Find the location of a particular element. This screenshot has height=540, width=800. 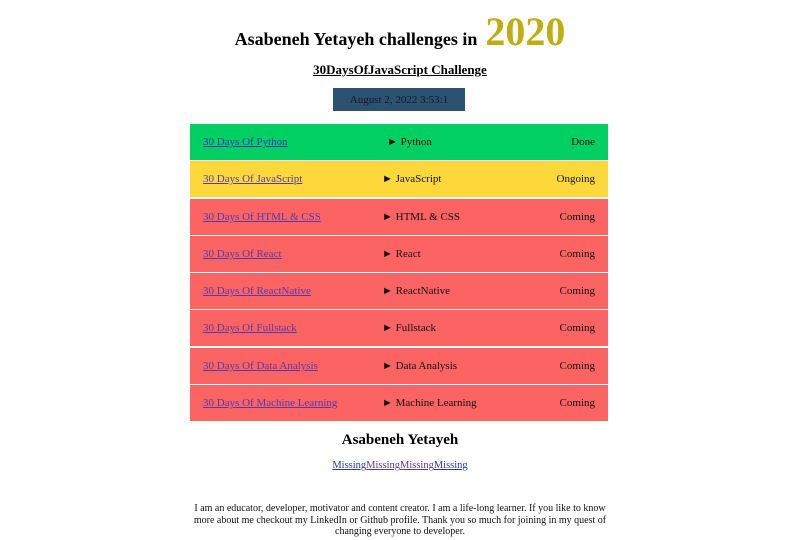

challenge-link: 30 Days Of Fullstack is located at coordinates (250, 328).